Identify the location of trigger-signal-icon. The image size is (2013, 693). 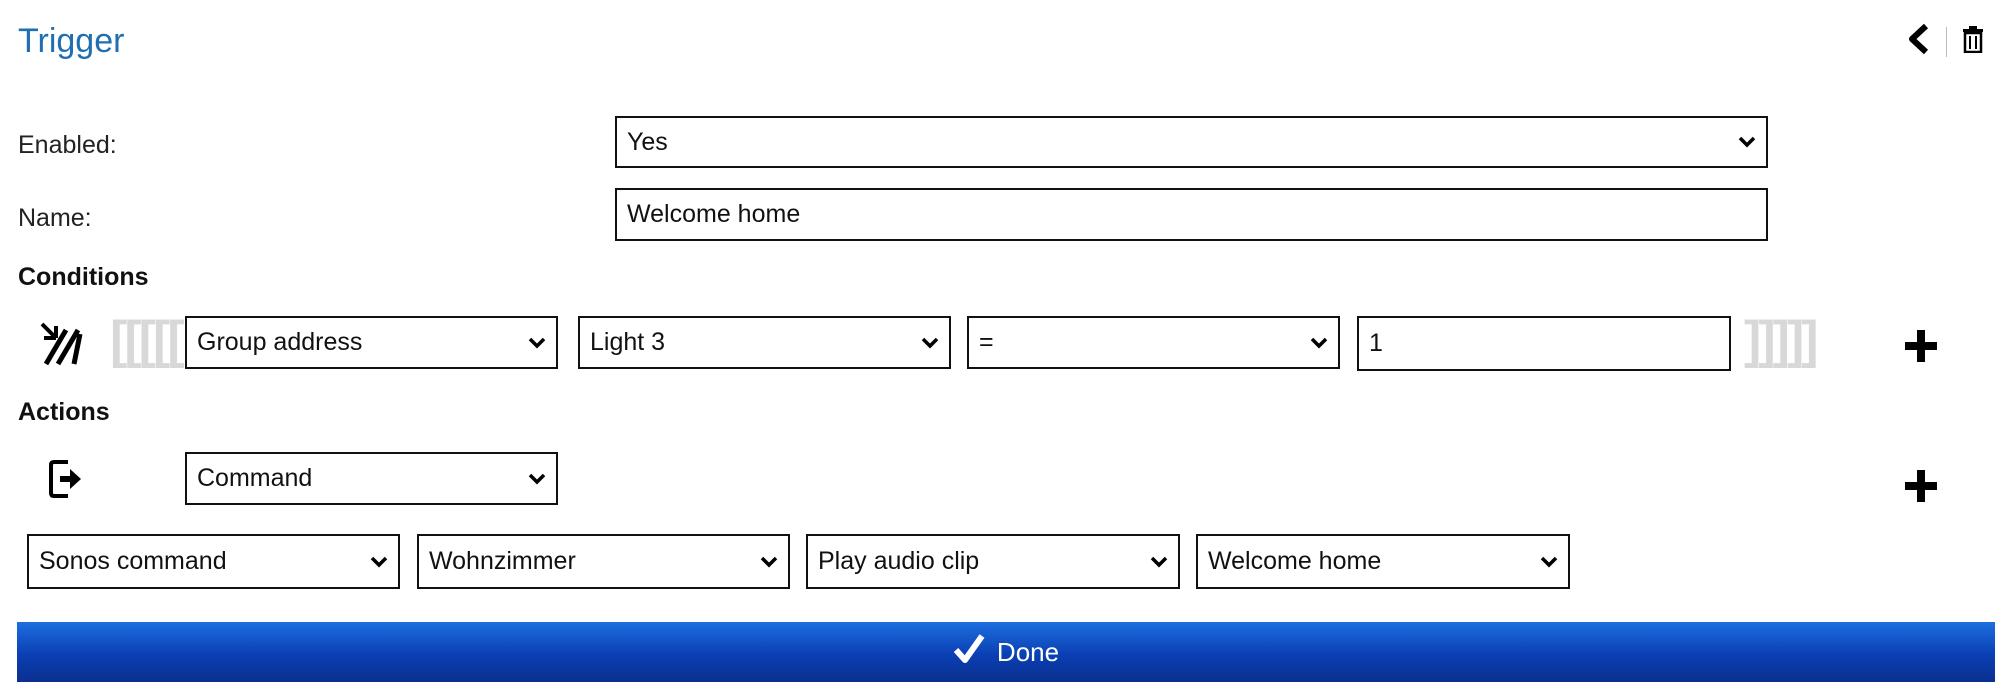
(63, 346).